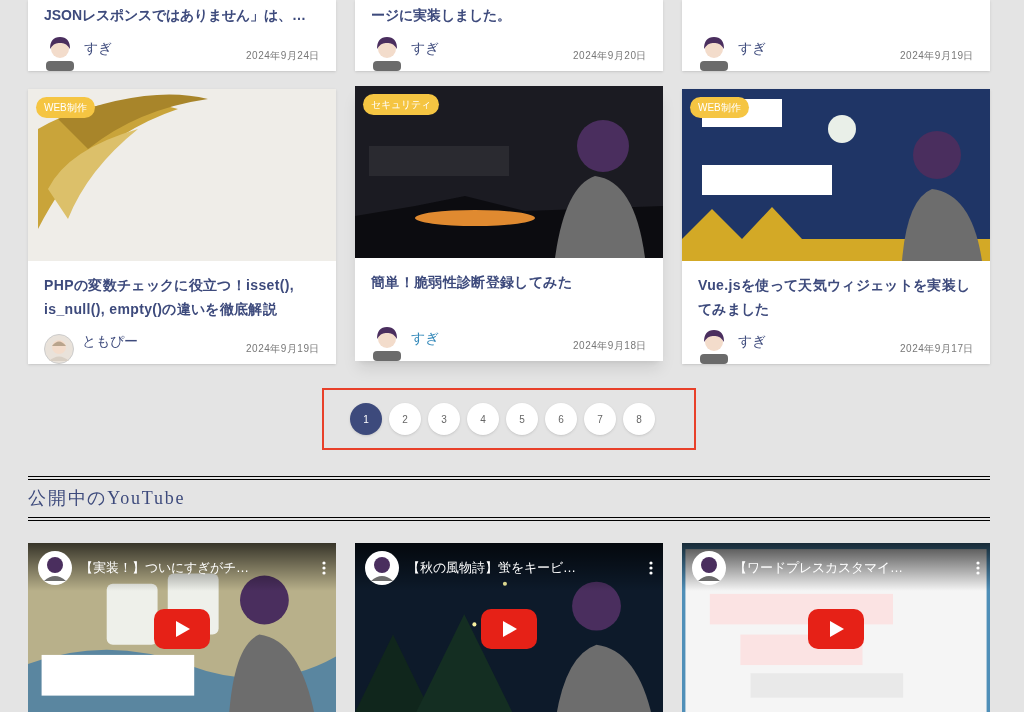 The image size is (1024, 712). I want to click on page-button: 8, so click(639, 419).